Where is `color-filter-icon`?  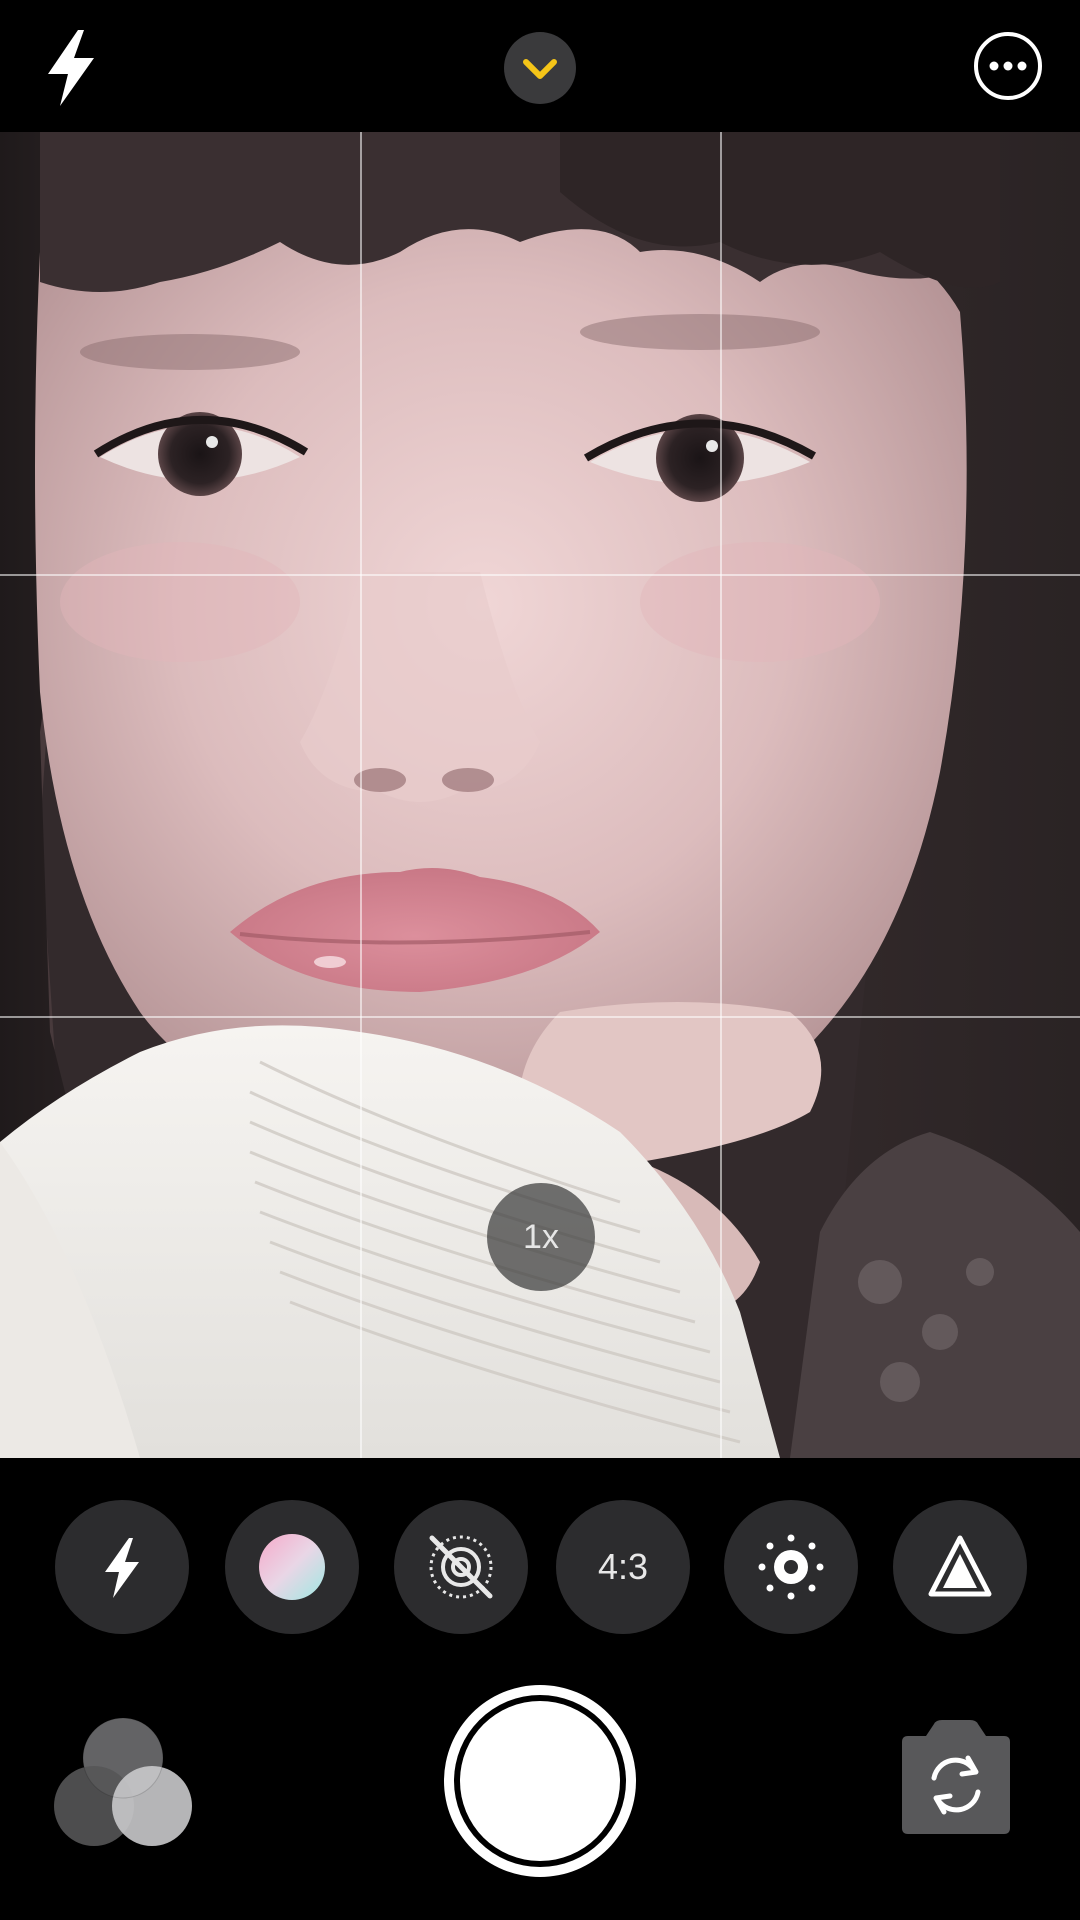
color-filter-icon is located at coordinates (292, 1567).